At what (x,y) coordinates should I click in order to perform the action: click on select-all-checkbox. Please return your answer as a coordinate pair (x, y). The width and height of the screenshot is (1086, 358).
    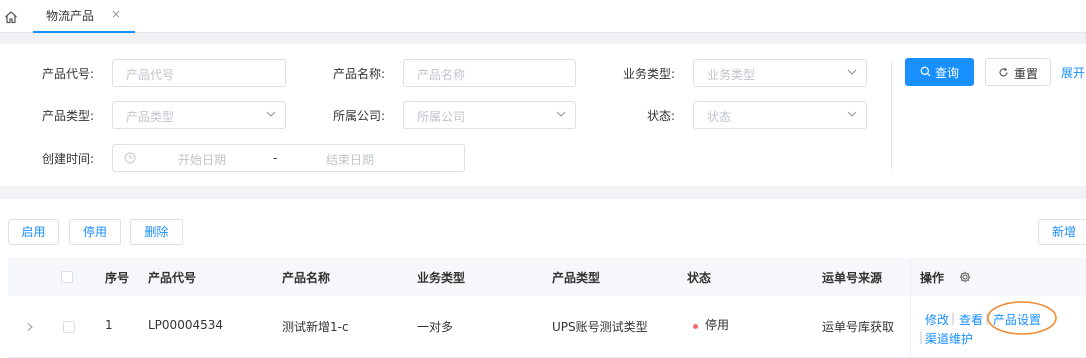
    Looking at the image, I should click on (67, 277).